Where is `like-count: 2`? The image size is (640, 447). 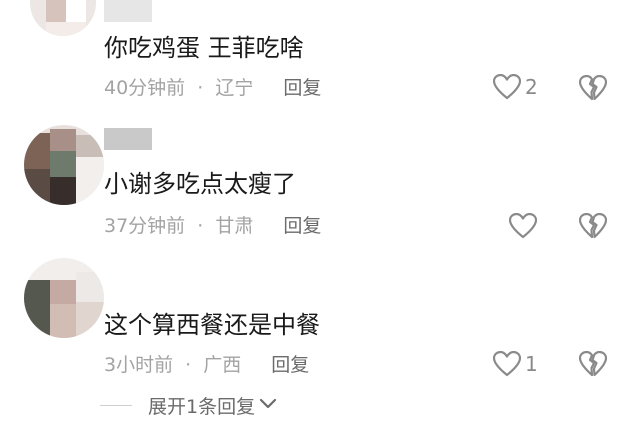 like-count: 2 is located at coordinates (531, 87).